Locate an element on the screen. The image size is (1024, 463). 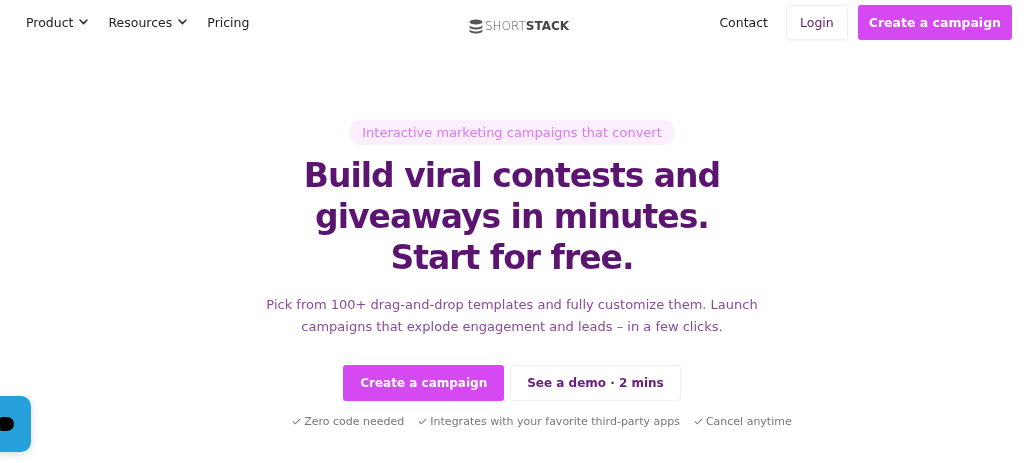
headline: Start for free. is located at coordinates (512, 257).